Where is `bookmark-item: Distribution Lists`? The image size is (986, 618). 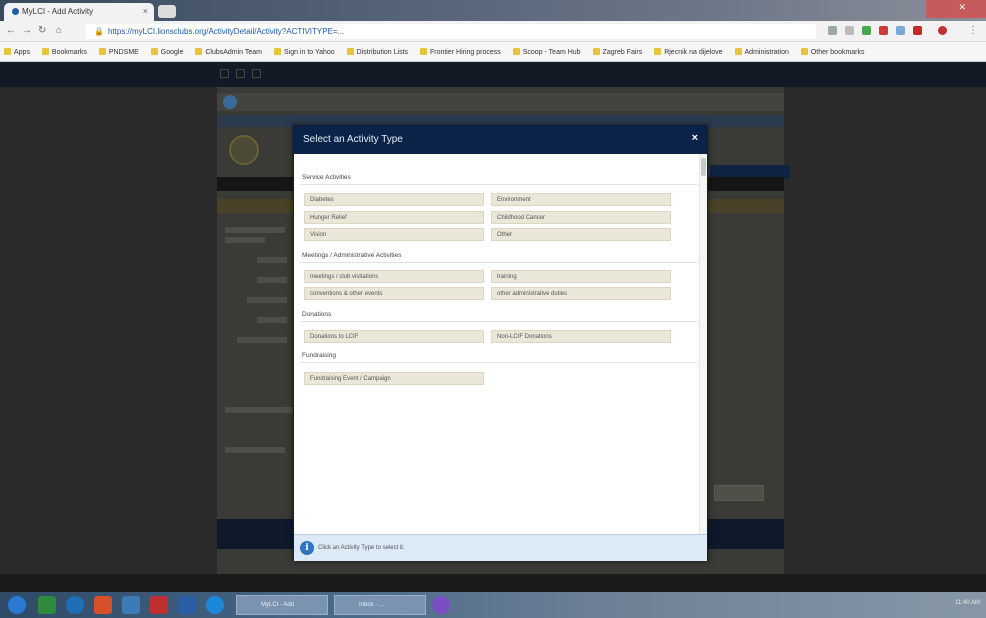 bookmark-item: Distribution Lists is located at coordinates (377, 52).